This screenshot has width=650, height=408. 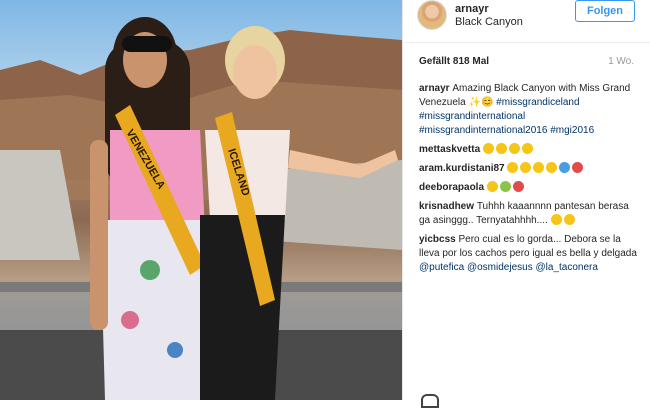 I want to click on sunglasses, so click(x=147, y=44).